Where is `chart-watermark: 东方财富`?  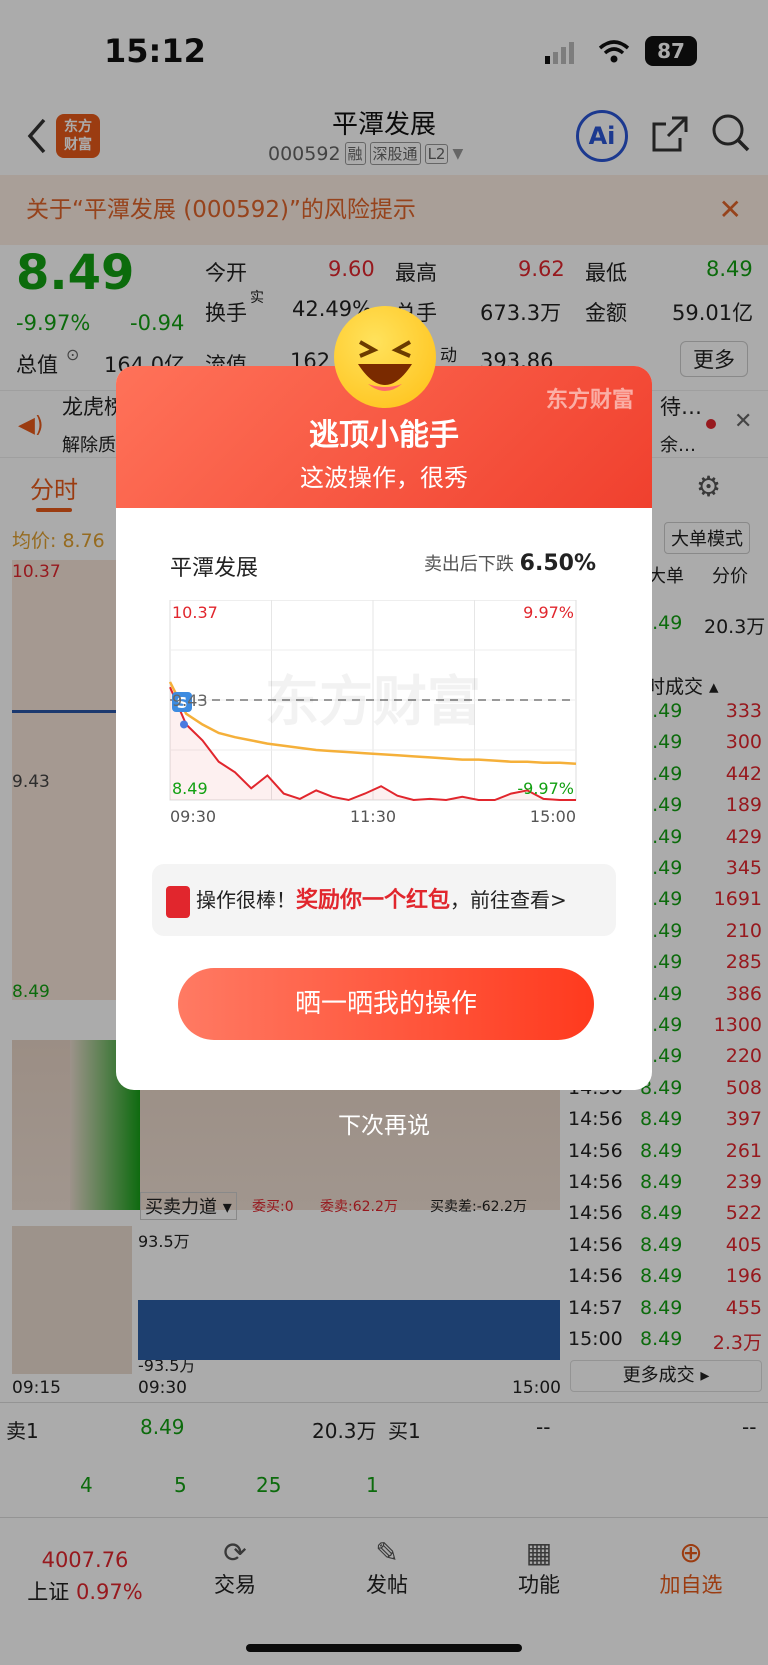 chart-watermark: 东方财富 is located at coordinates (373, 701).